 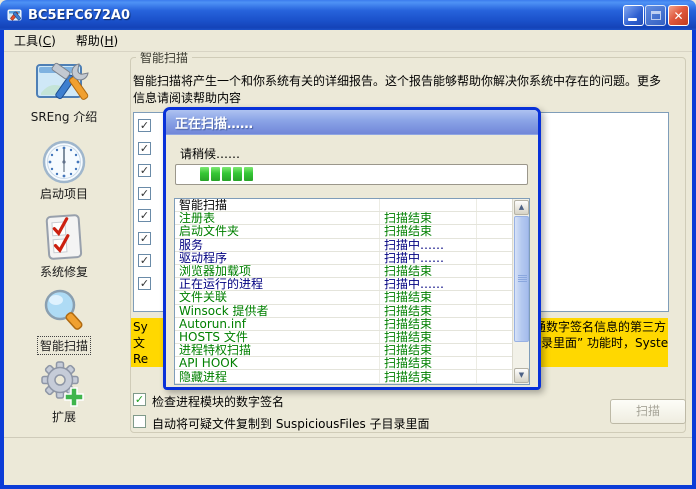 I want to click on scroll-up-button: ▲, so click(x=521, y=207).